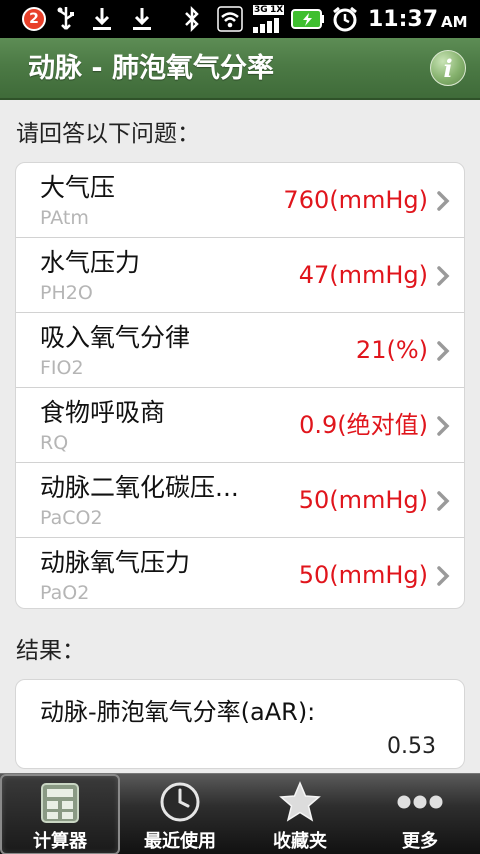 This screenshot has width=480, height=854. Describe the element at coordinates (240, 573) in the screenshot. I see `input-row-pao2: 动脉氧气压力 PaO2 50(mmHg)` at that location.